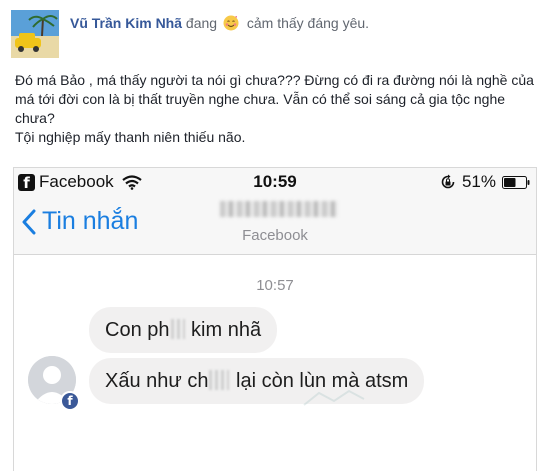  What do you see at coordinates (275, 235) in the screenshot?
I see `nav-subtitle: Facebook` at bounding box center [275, 235].